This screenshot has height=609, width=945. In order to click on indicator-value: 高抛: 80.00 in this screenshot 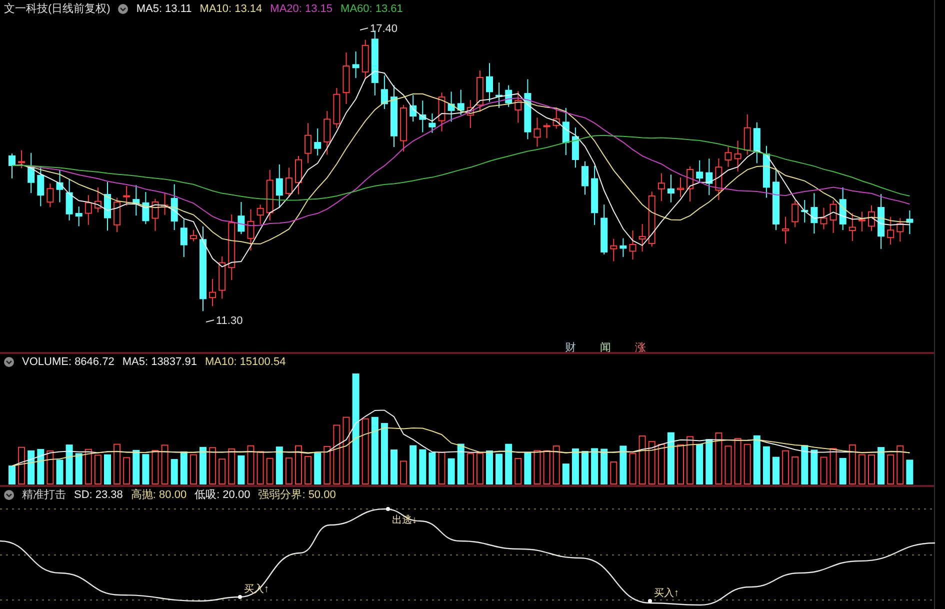, I will do `click(158, 495)`.